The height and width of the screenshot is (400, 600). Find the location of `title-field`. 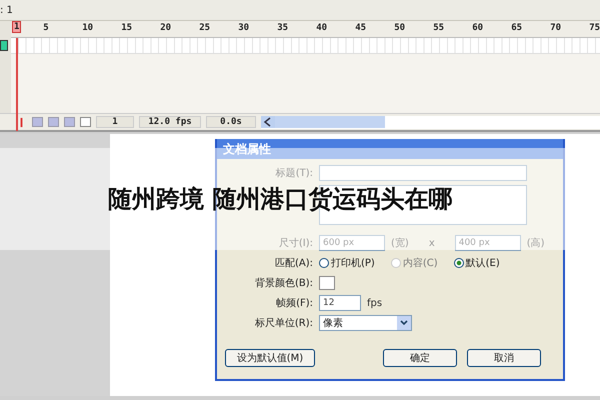

title-field is located at coordinates (423, 173).